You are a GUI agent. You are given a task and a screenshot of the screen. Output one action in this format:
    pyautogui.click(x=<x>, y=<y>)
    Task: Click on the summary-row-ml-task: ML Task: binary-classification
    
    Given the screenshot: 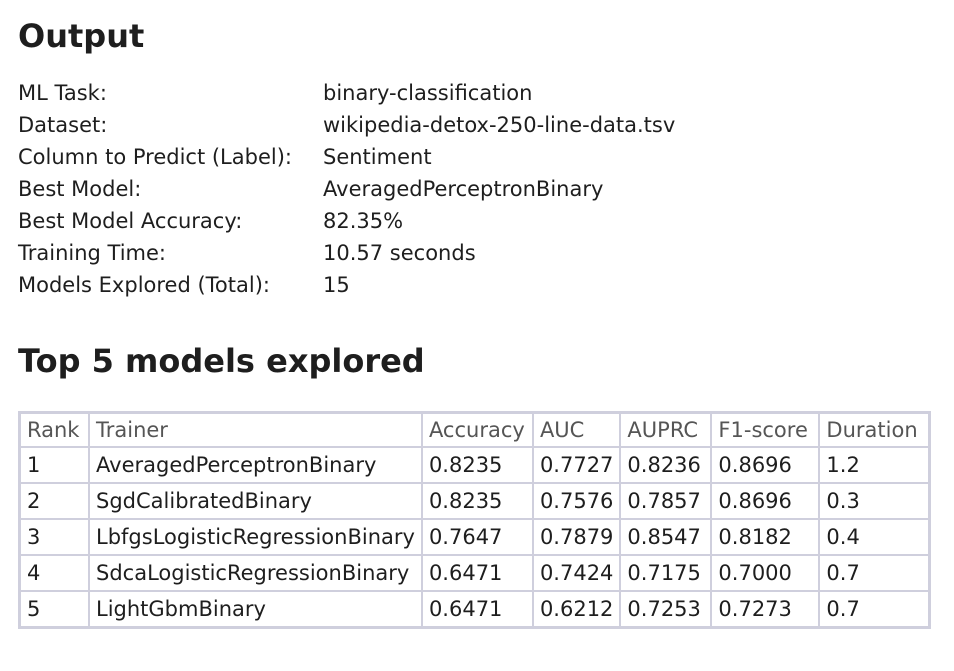 What is the action you would take?
    pyautogui.click(x=418, y=93)
    